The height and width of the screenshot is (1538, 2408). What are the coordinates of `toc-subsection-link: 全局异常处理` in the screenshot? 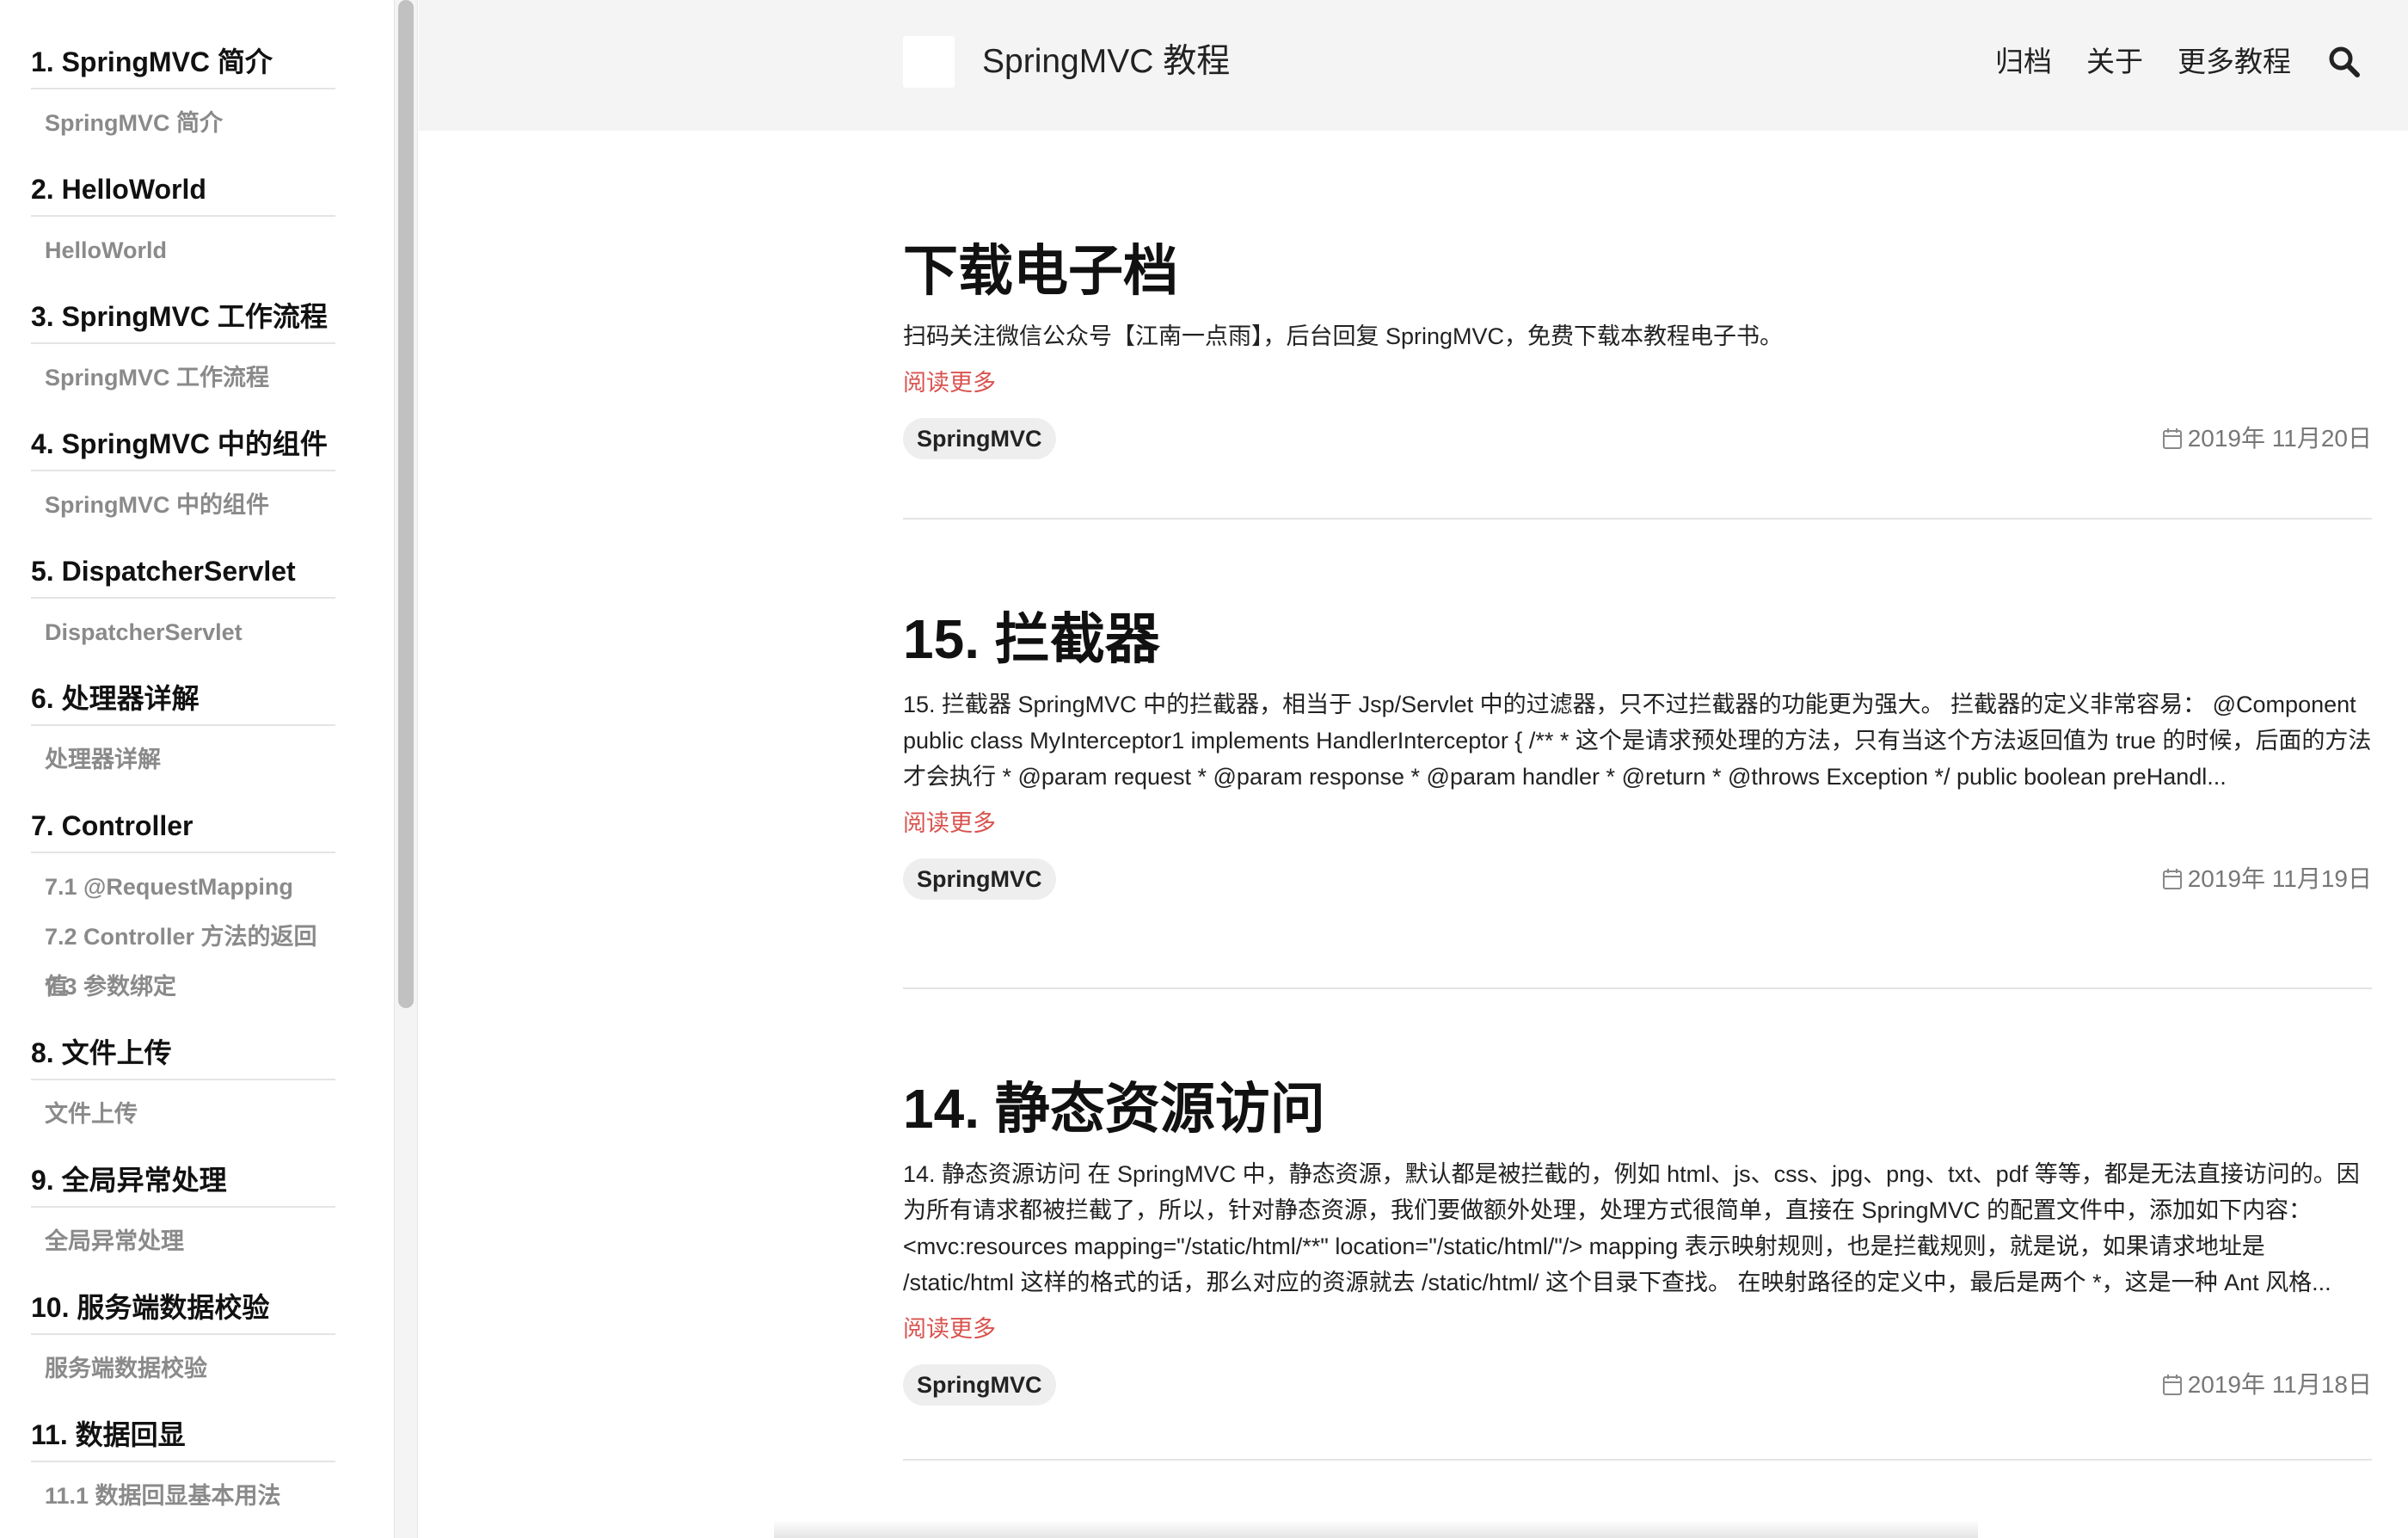 It's located at (190, 1241).